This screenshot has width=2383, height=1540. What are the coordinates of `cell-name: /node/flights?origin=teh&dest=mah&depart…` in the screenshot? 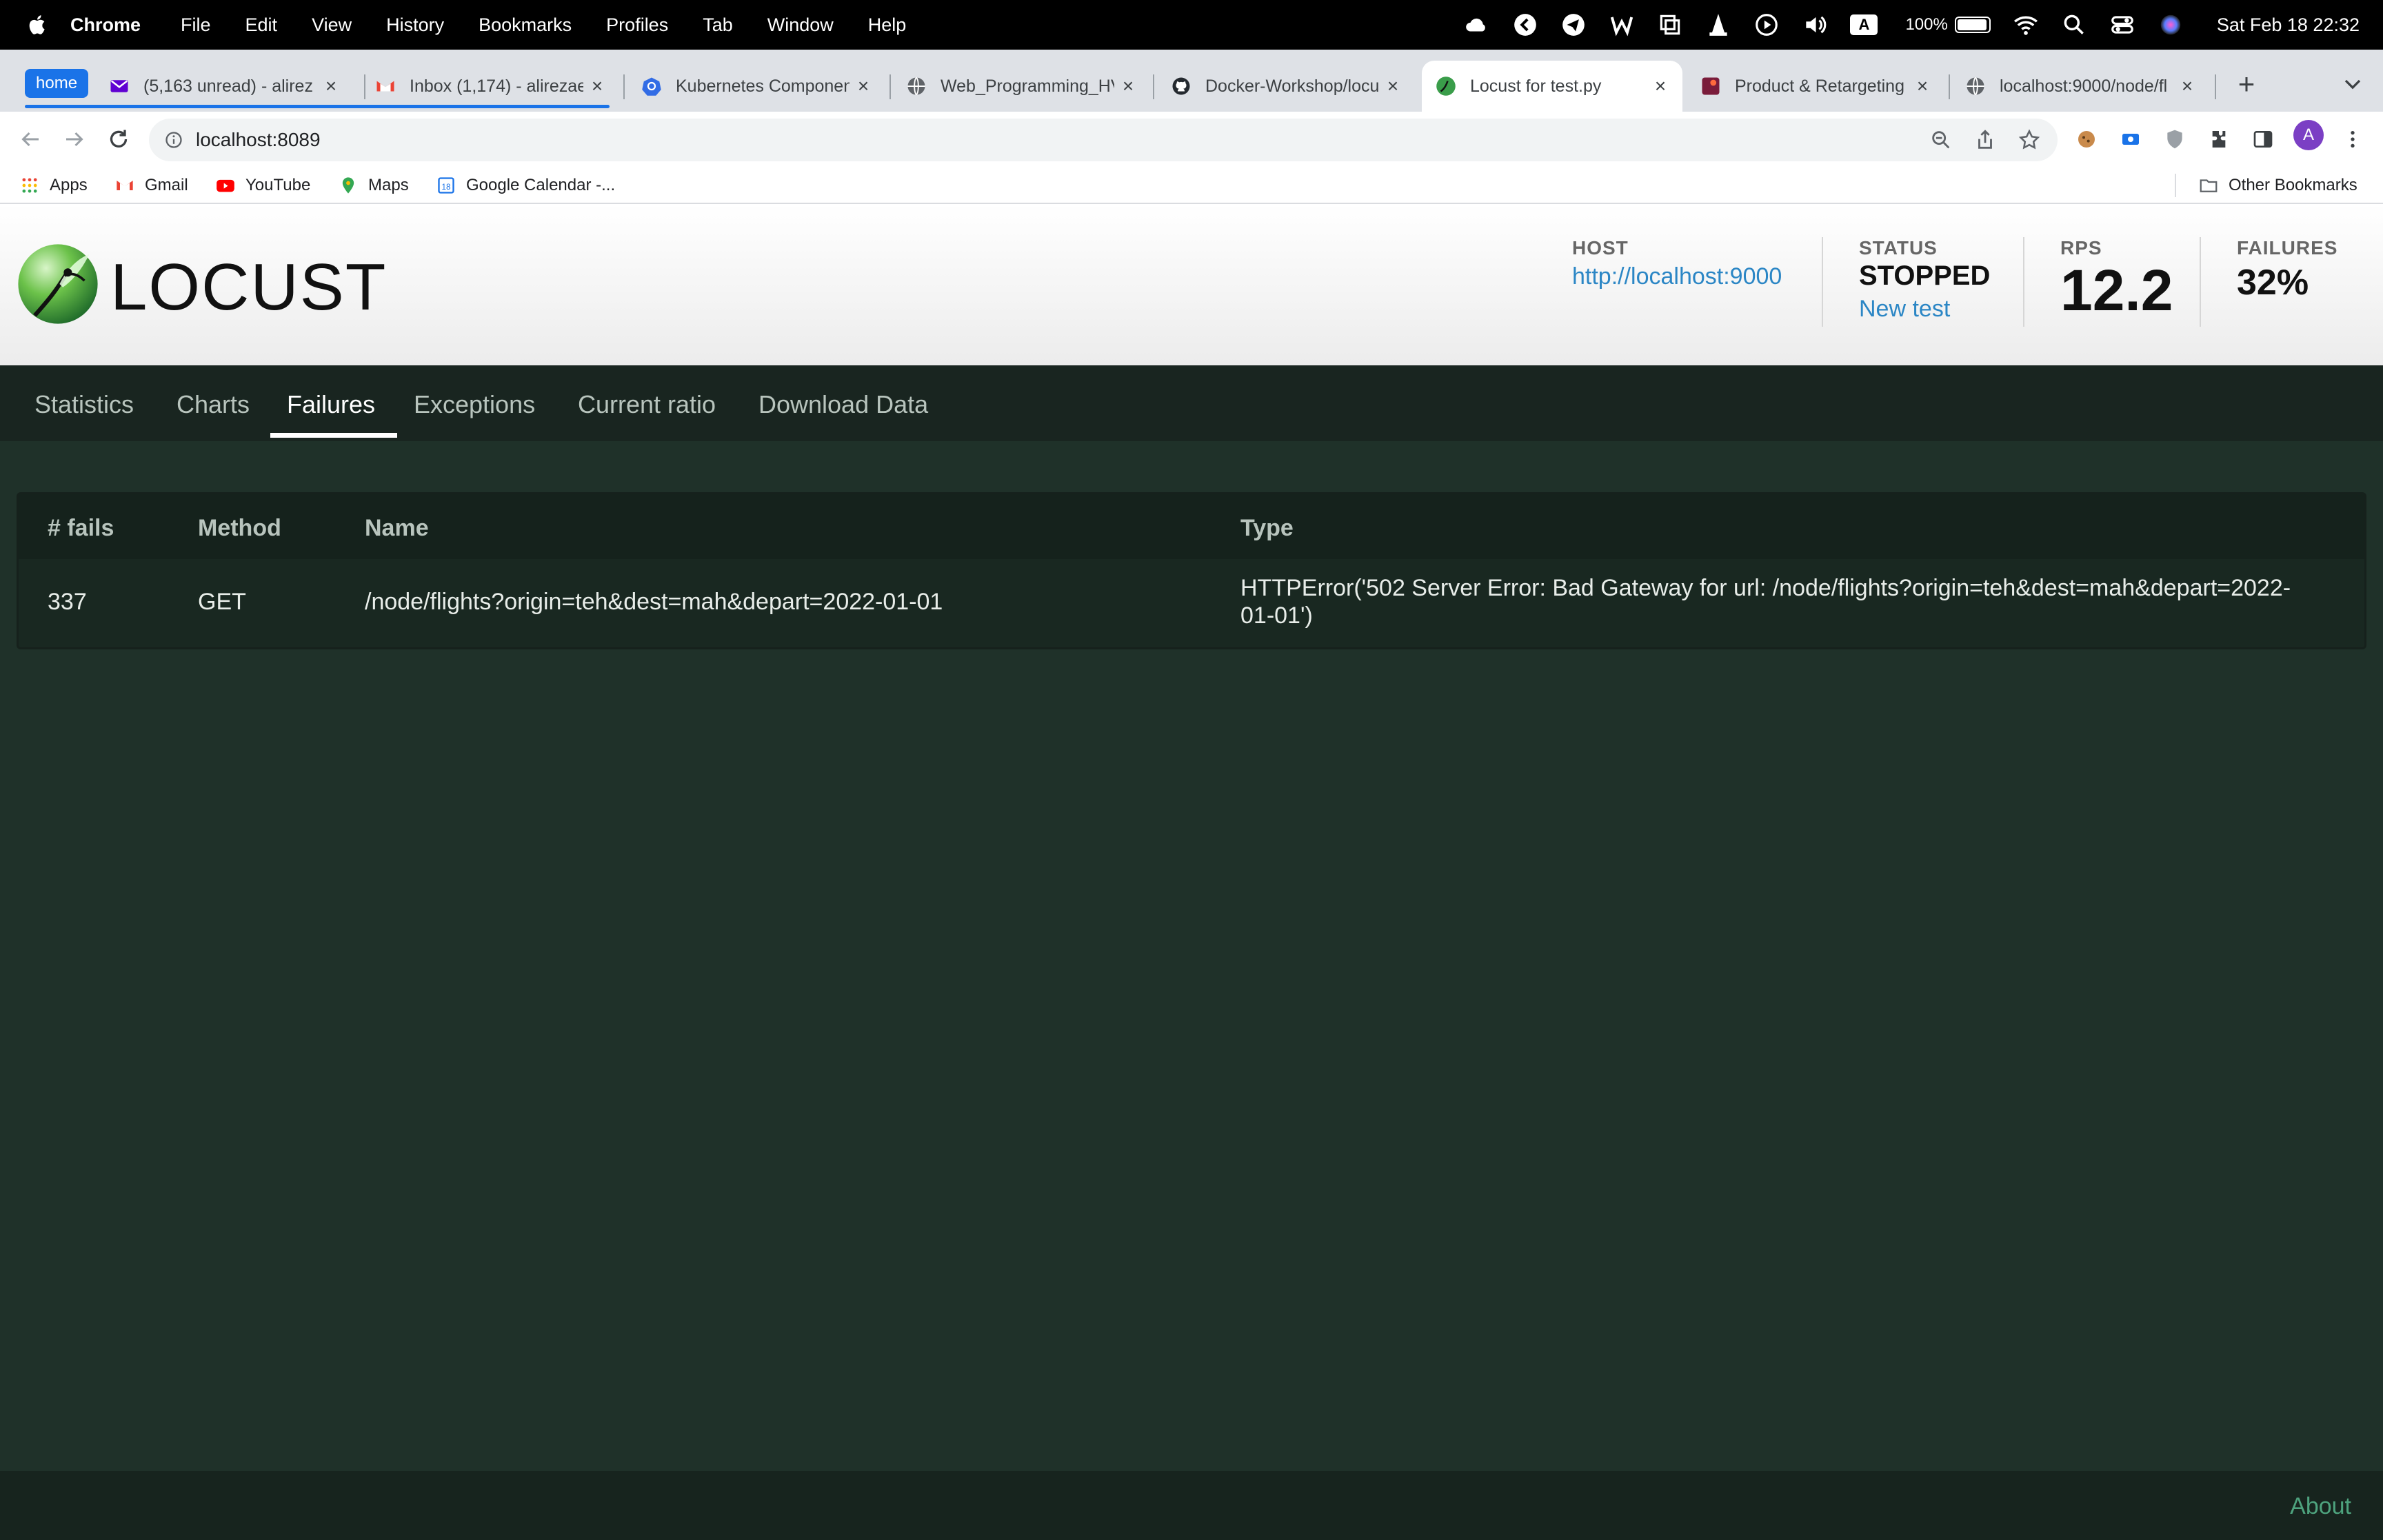 It's located at (654, 602).